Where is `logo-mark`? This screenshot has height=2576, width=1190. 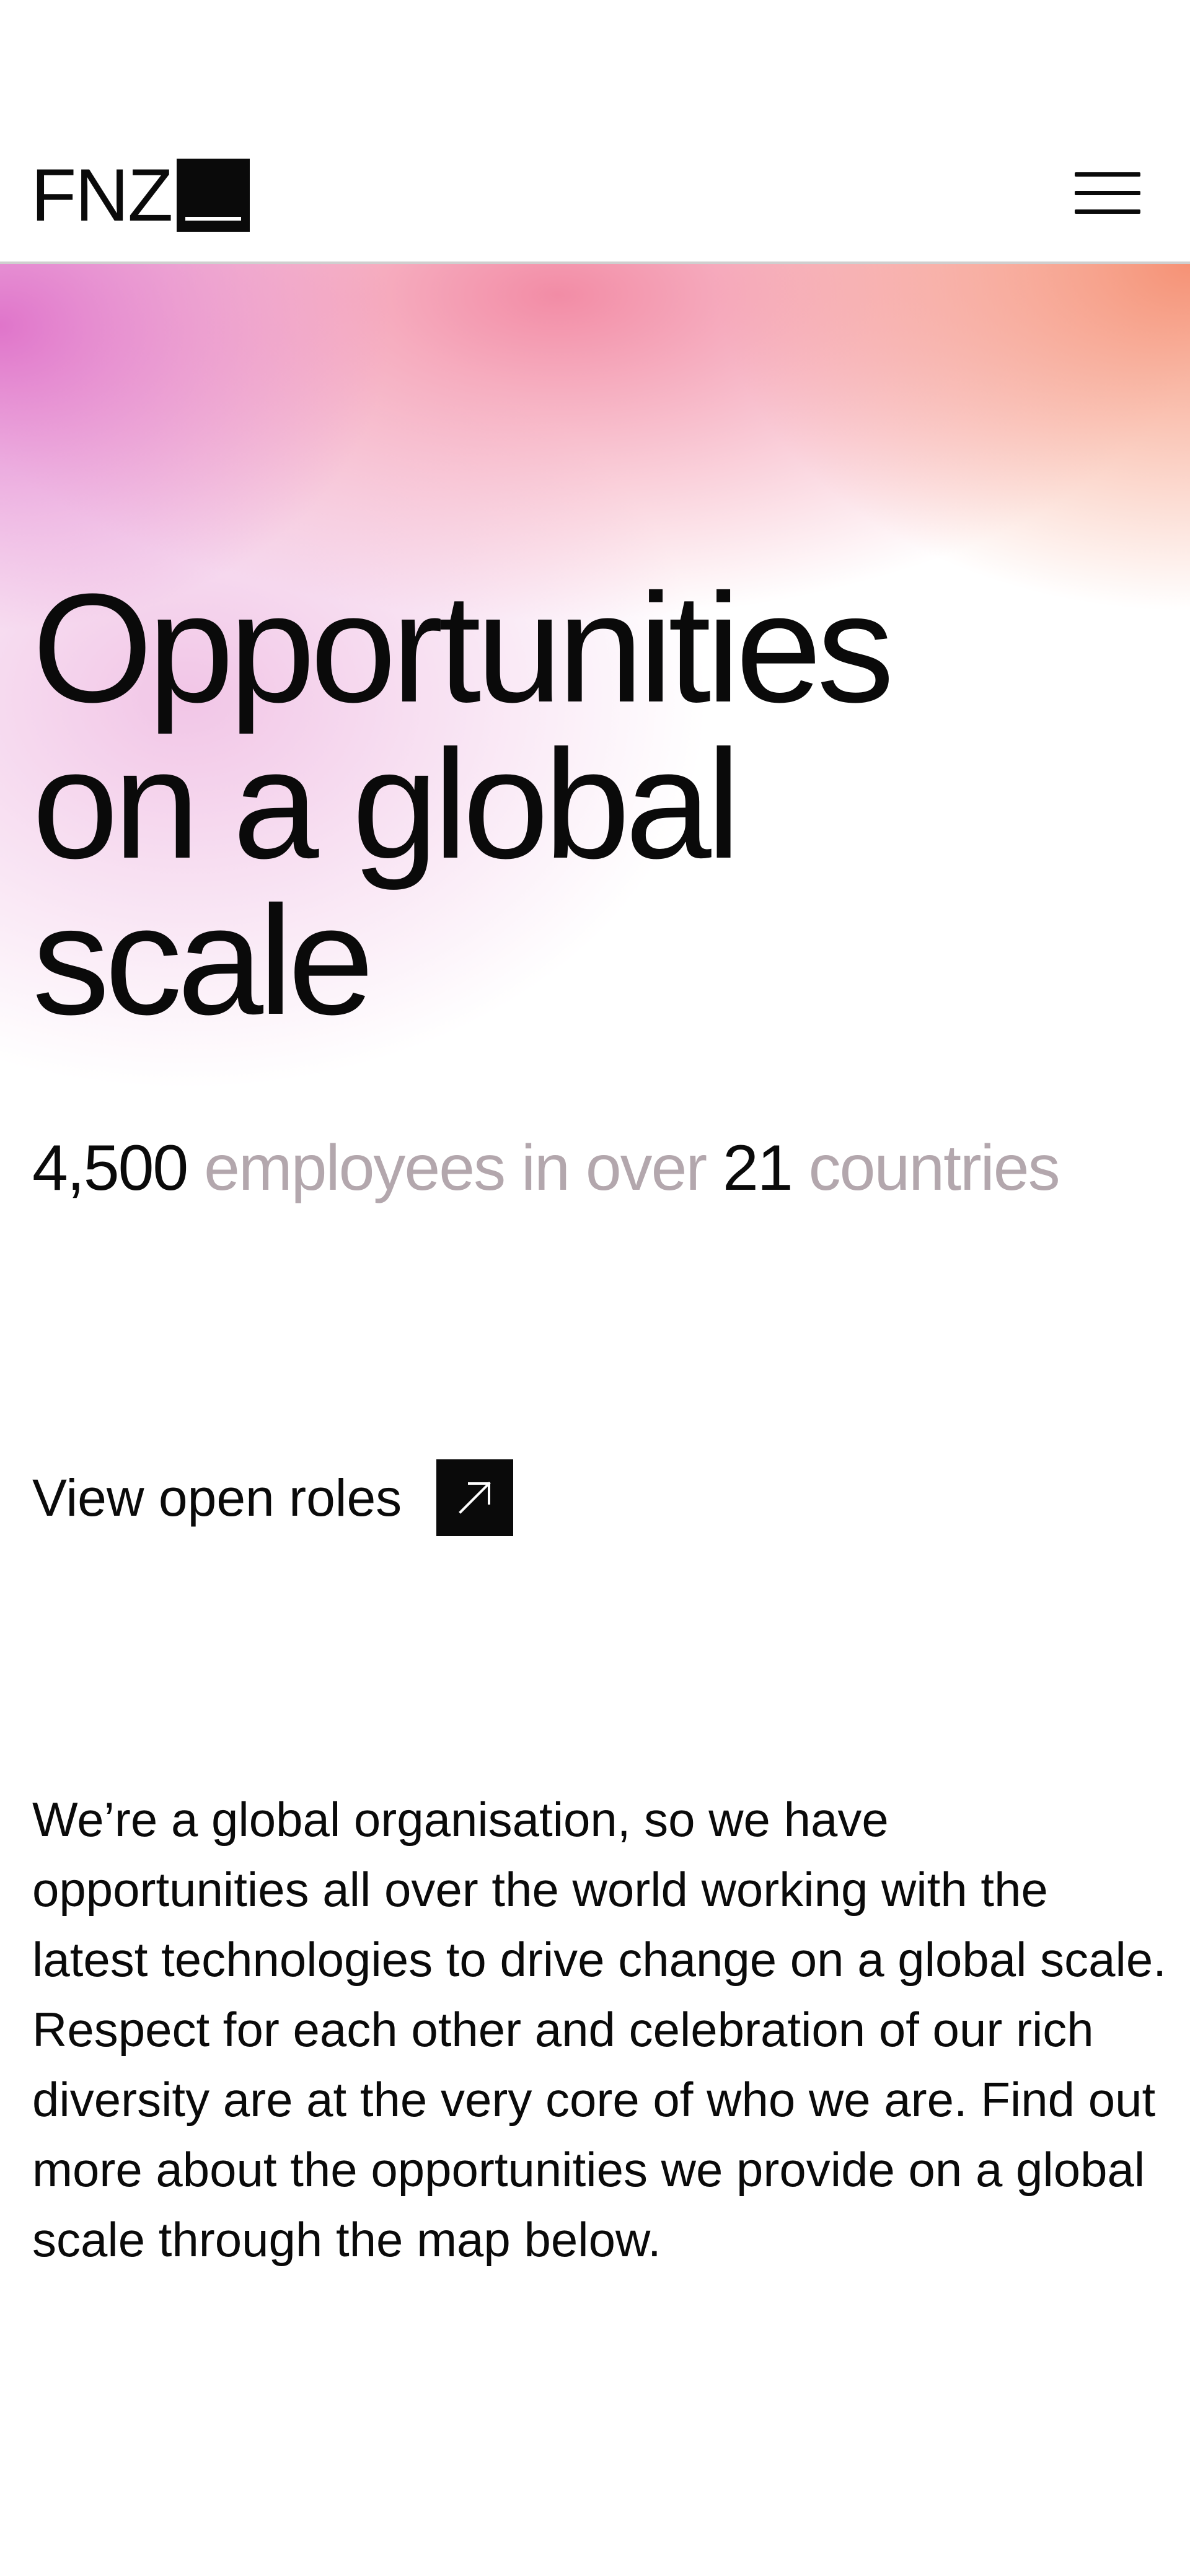
logo-mark is located at coordinates (213, 196).